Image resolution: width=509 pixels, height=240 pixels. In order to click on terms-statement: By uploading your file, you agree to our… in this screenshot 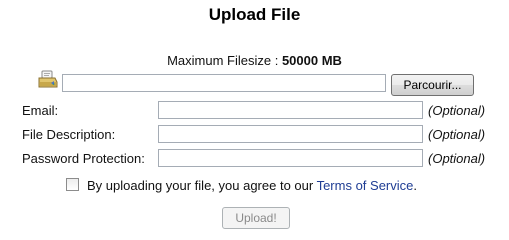, I will do `click(252, 185)`.